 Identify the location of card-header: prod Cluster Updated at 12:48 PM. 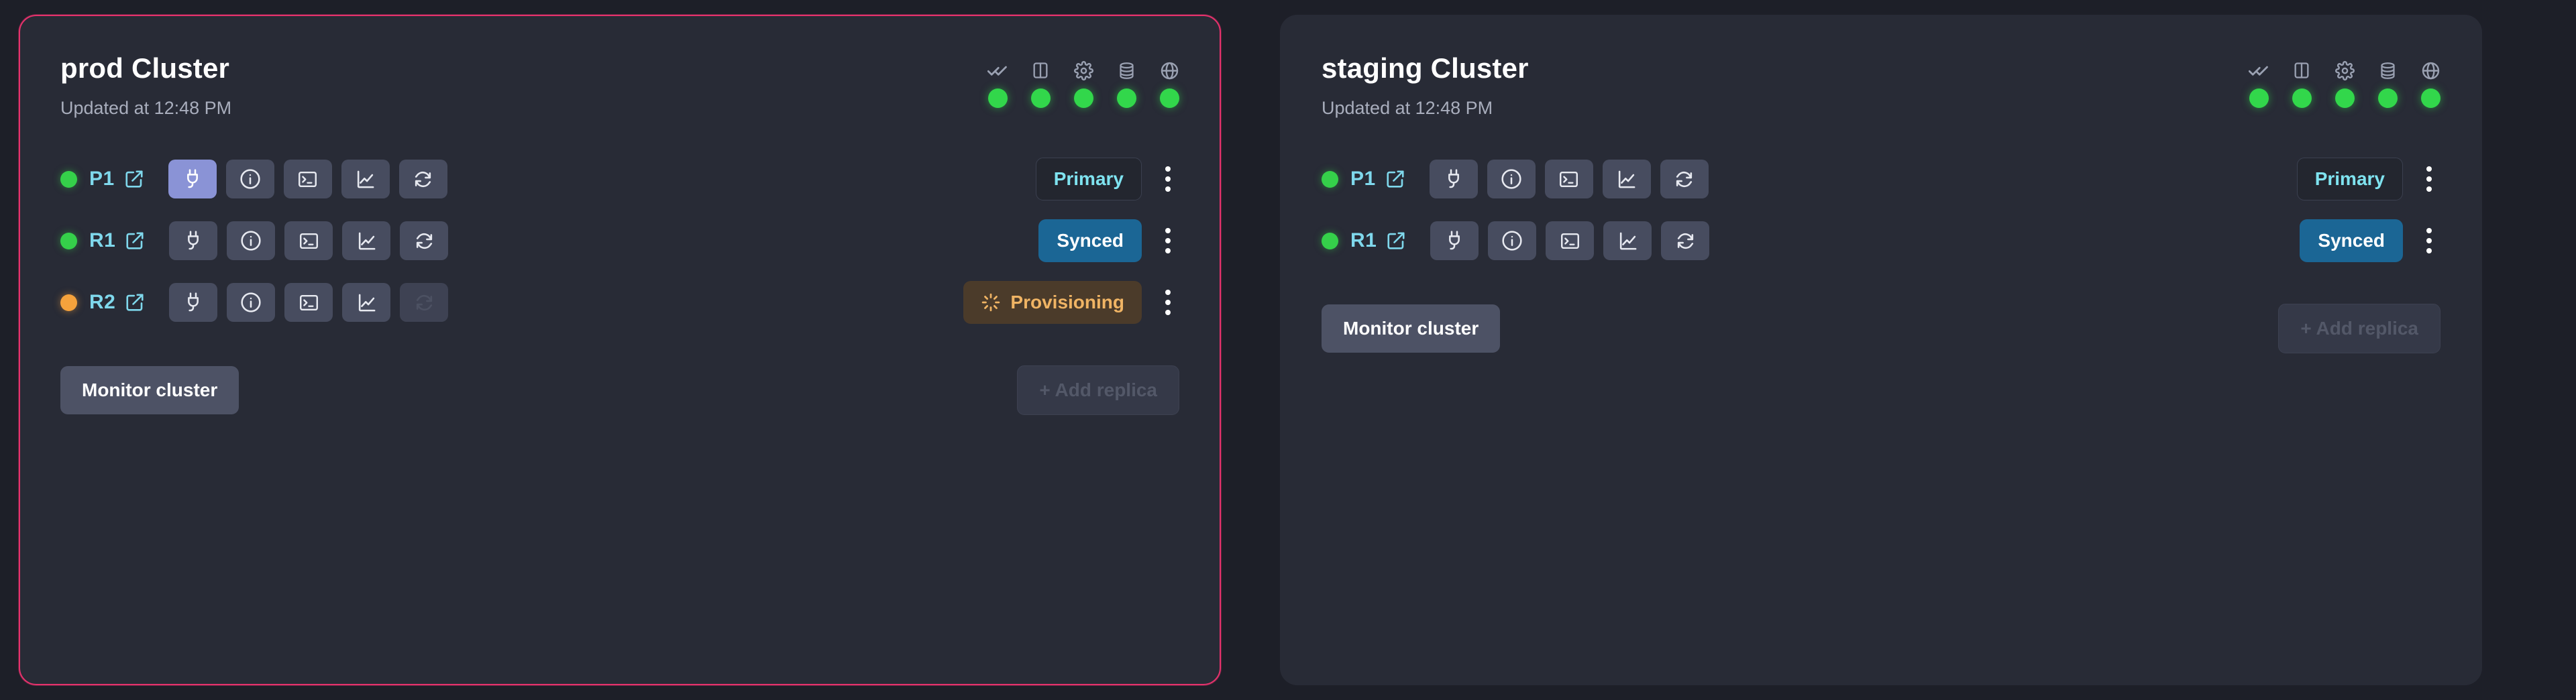
(619, 86).